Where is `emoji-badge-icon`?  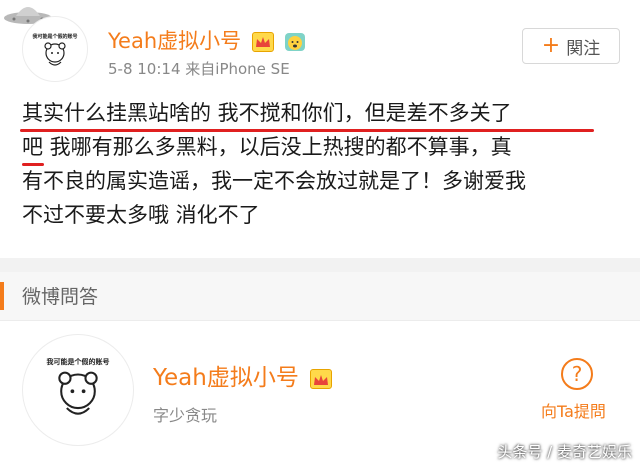
emoji-badge-icon is located at coordinates (294, 42).